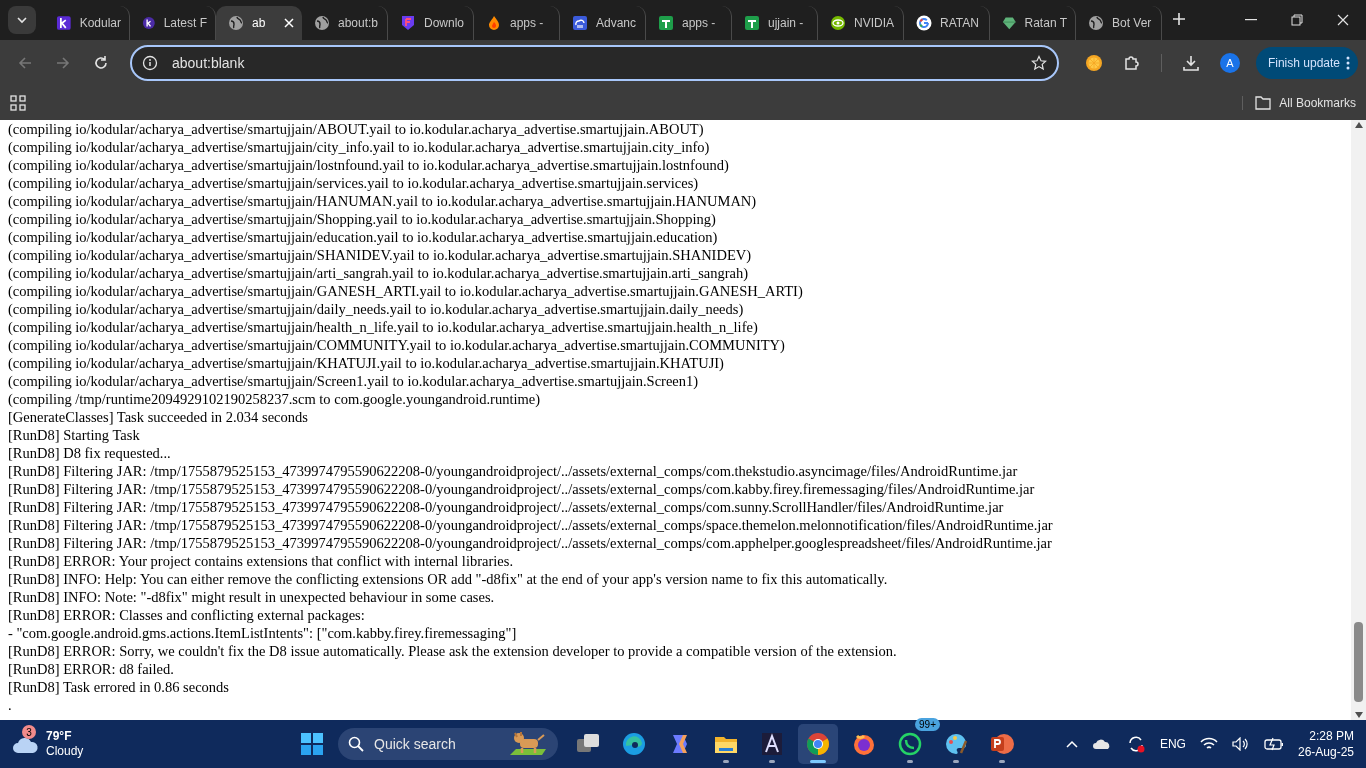 The image size is (1366, 768). I want to click on back-arrow-icon, so click(25, 63).